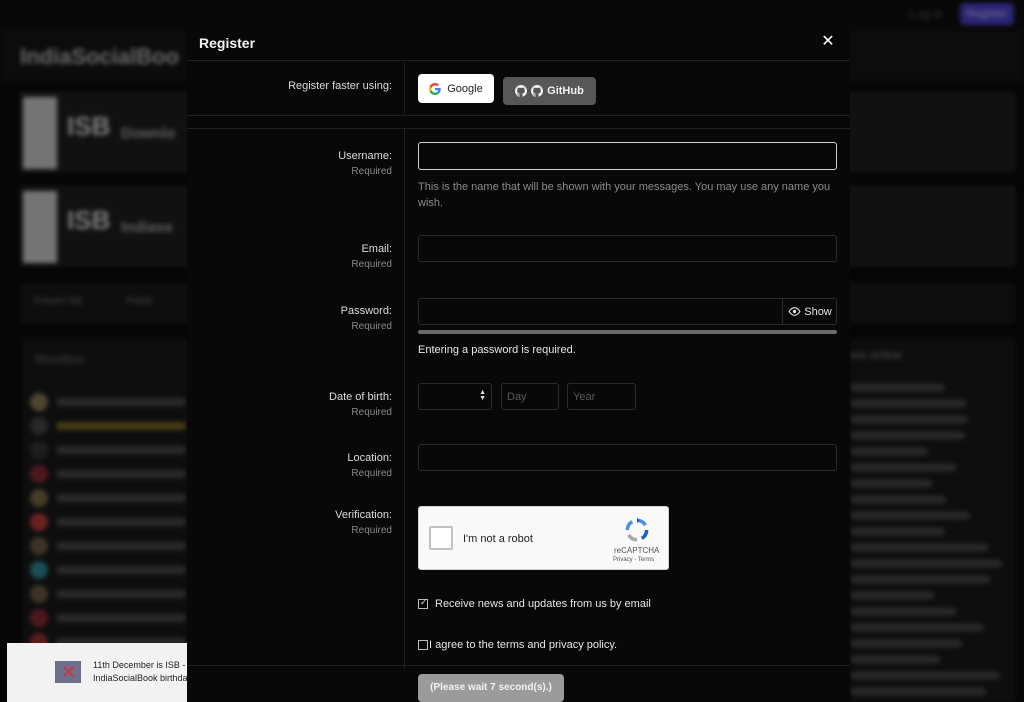 The width and height of the screenshot is (1024, 702). Describe the element at coordinates (828, 42) in the screenshot. I see `close-icon: ✕` at that location.